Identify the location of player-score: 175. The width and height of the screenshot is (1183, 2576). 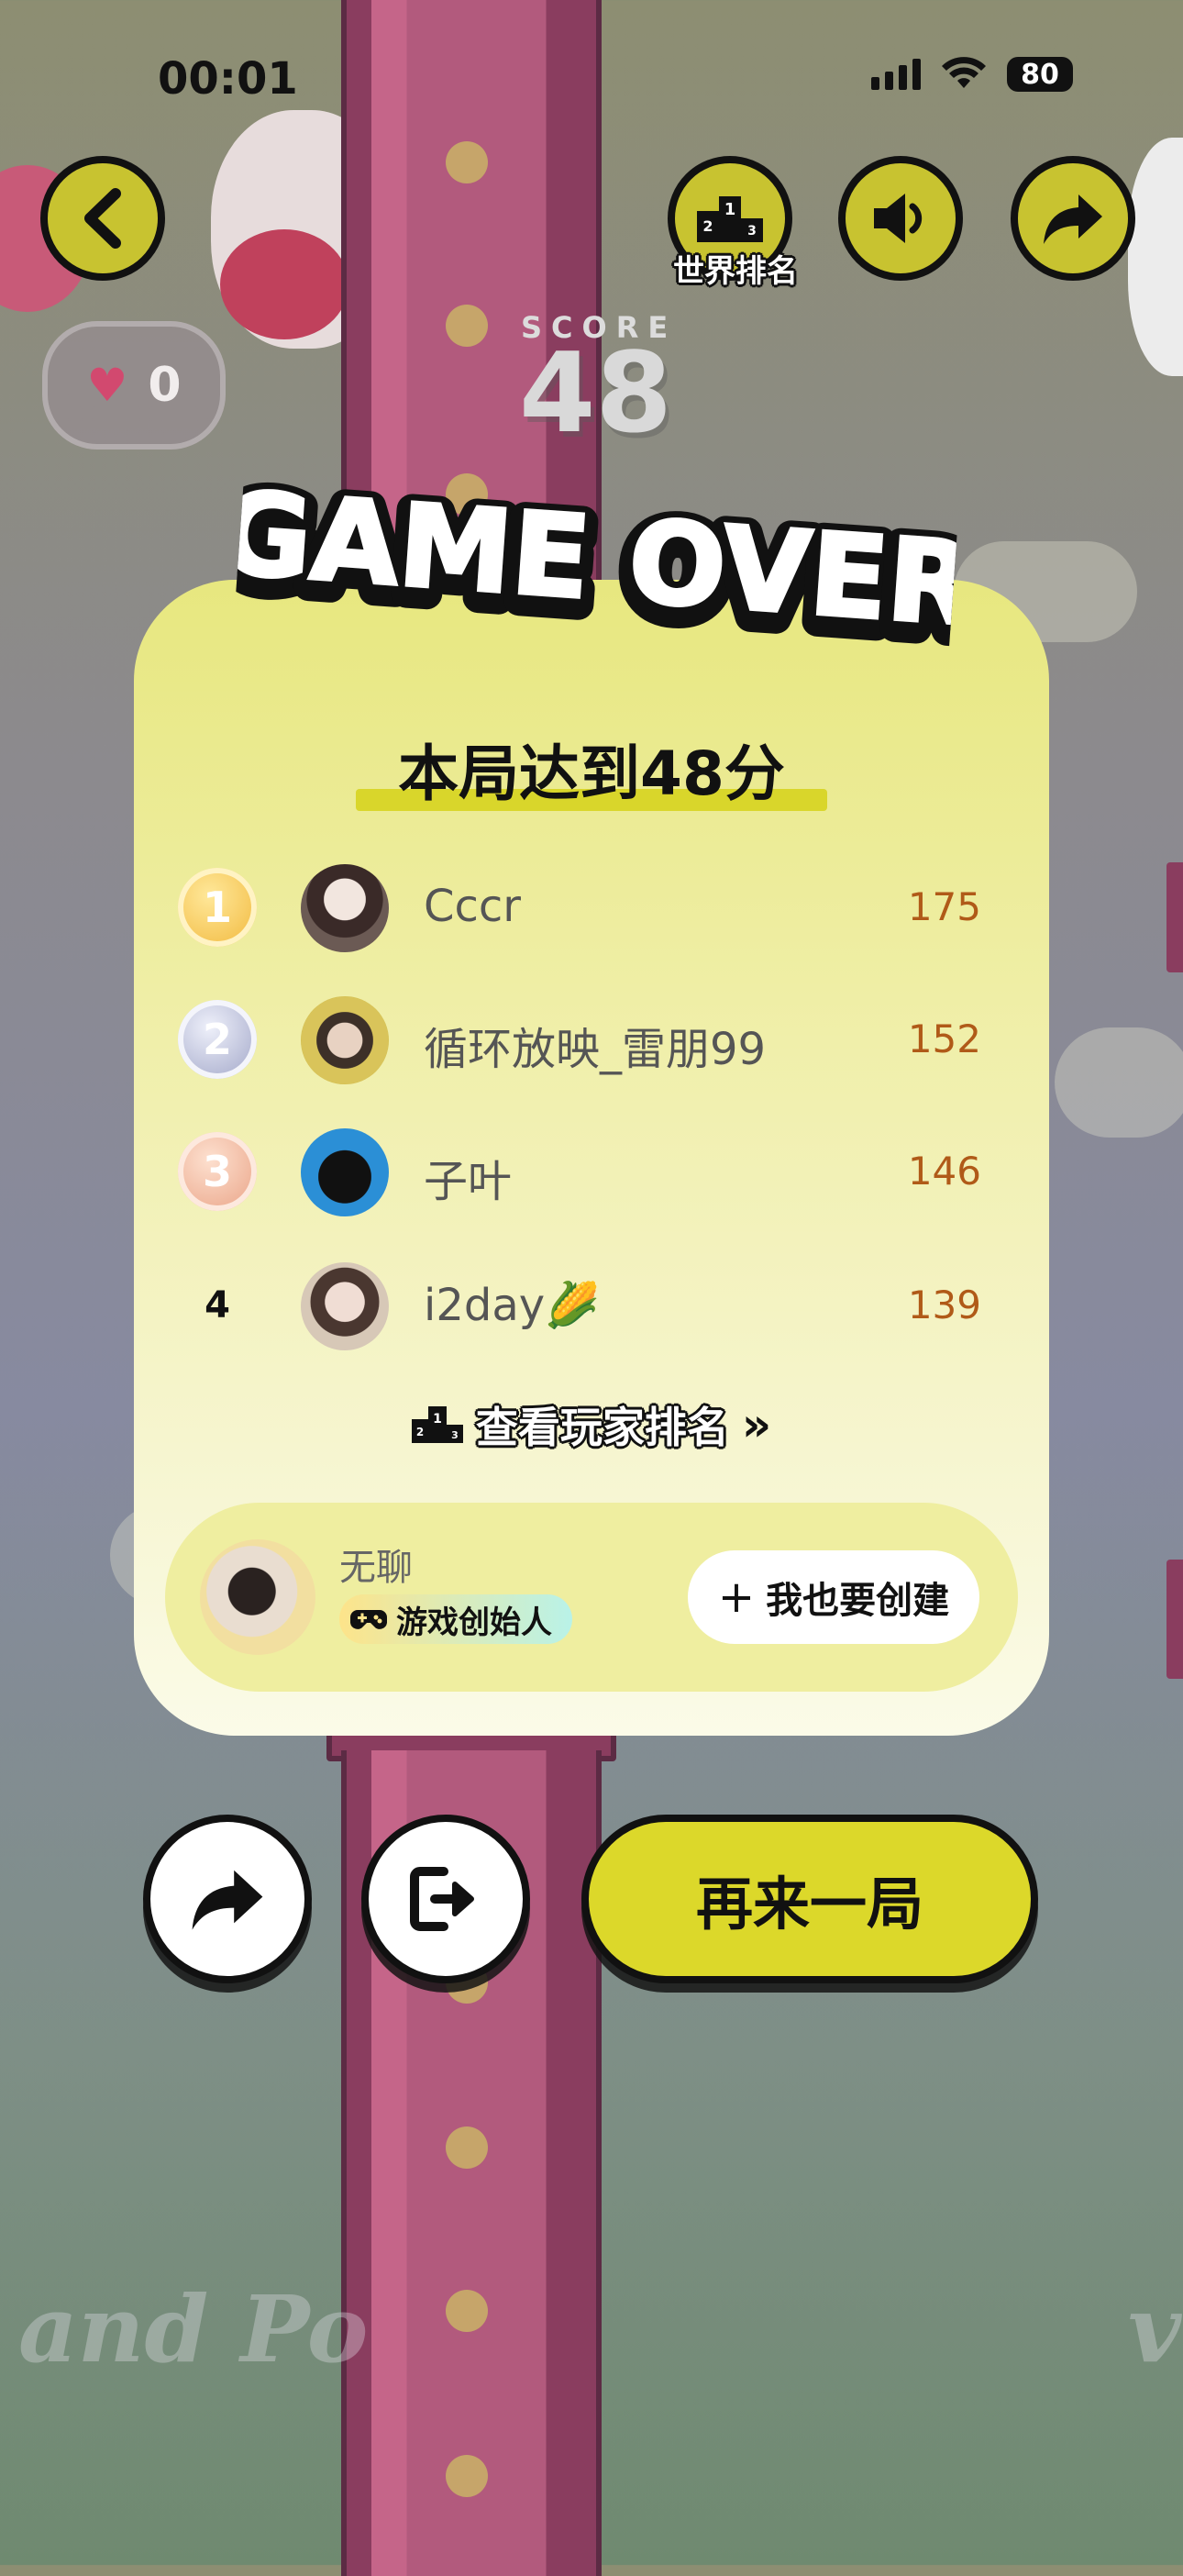
(944, 906).